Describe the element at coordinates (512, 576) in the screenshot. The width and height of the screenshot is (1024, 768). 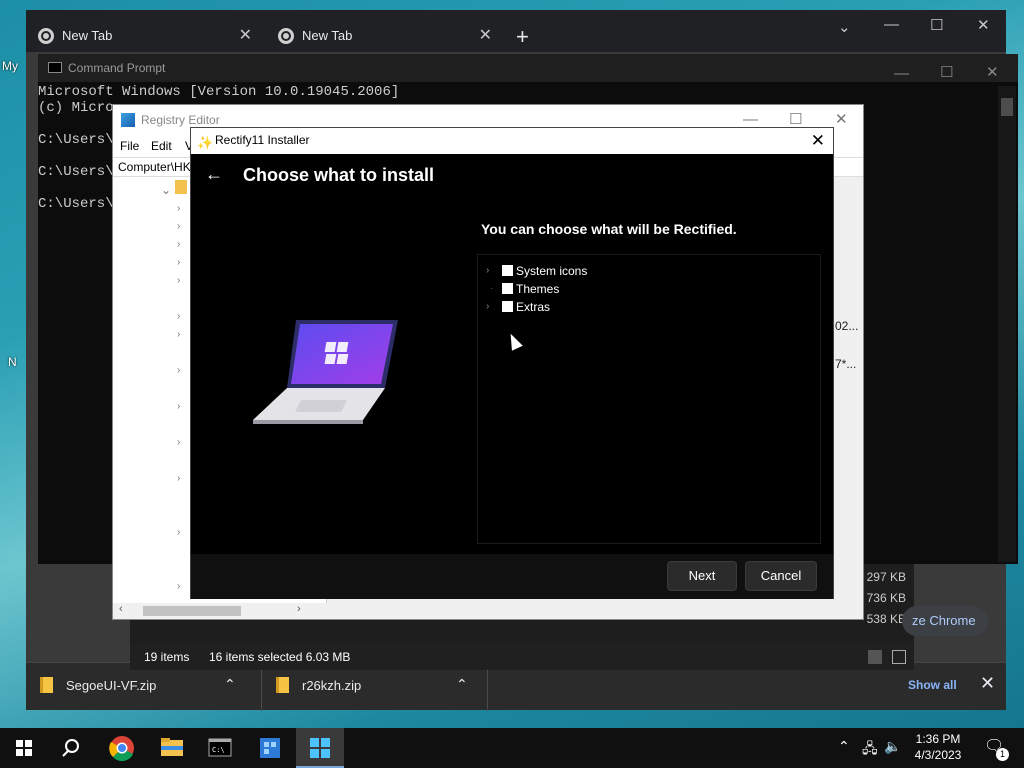
I see `installer-footer: Next Cancel` at that location.